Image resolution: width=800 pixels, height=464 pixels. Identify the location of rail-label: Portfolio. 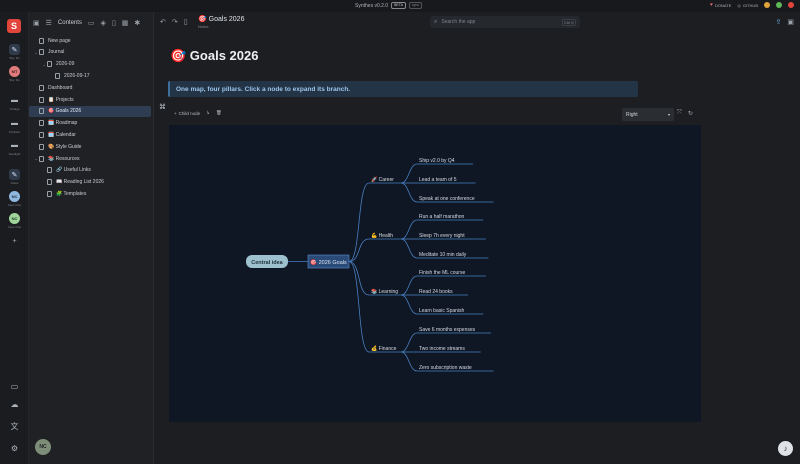
(14, 132).